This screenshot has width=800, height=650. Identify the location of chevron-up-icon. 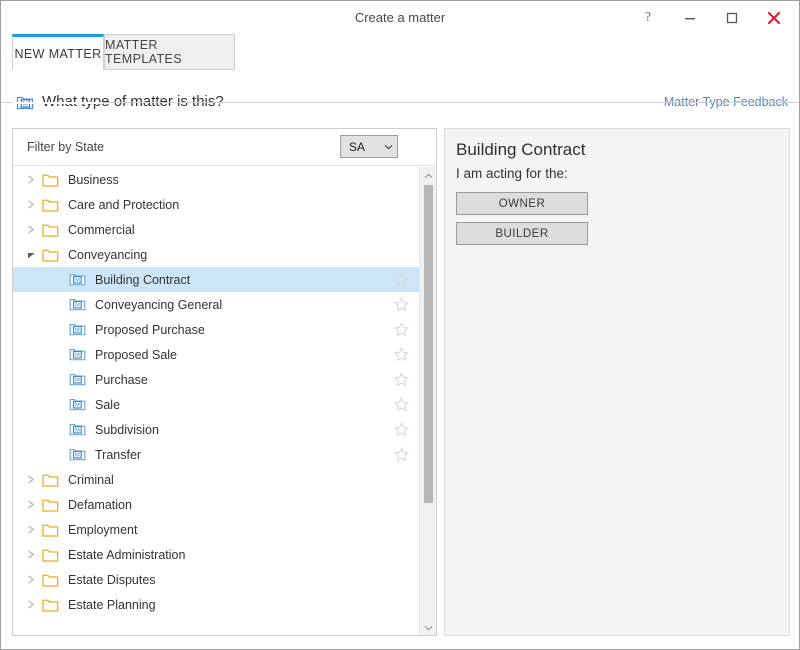
(428, 175).